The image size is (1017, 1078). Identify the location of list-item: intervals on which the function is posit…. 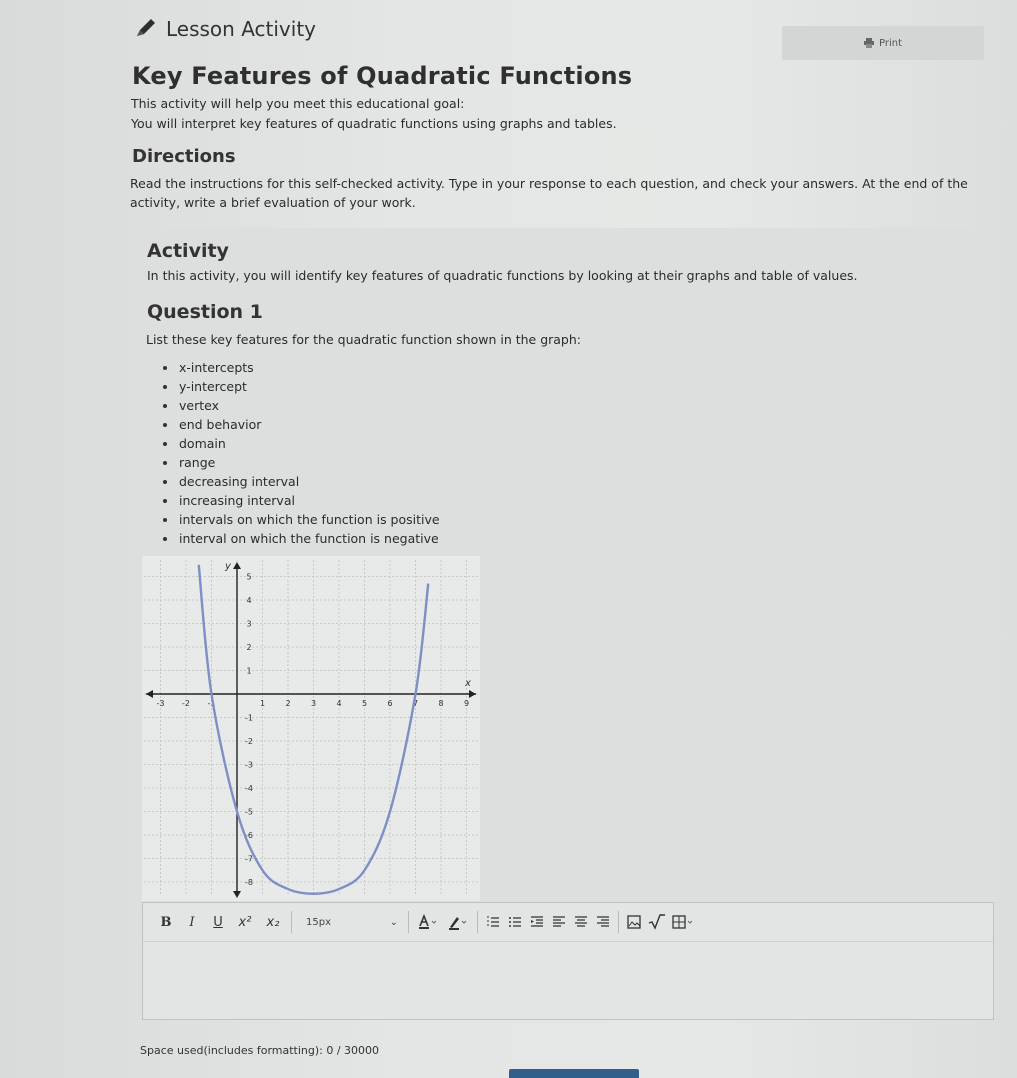
(301, 519).